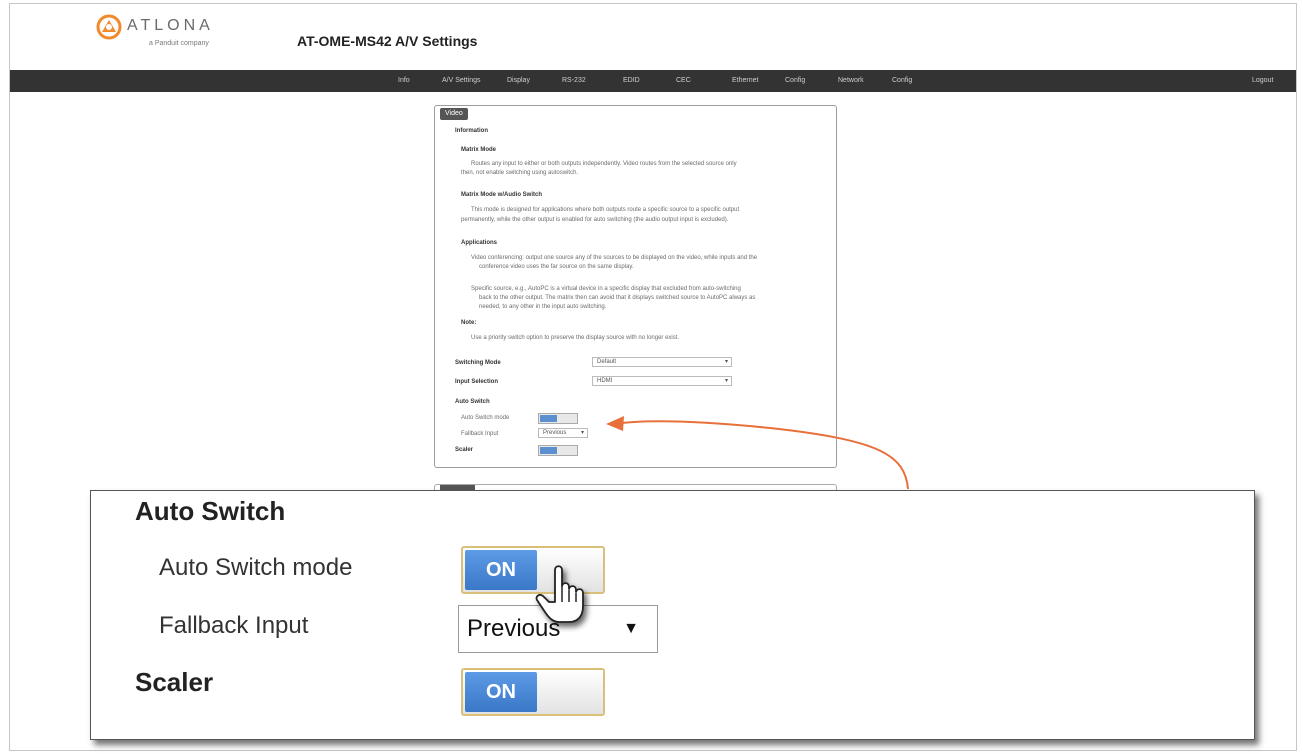 The image size is (1303, 754). What do you see at coordinates (256, 567) in the screenshot?
I see `zoom-auto-switch-mode-label: Auto Switch mode` at bounding box center [256, 567].